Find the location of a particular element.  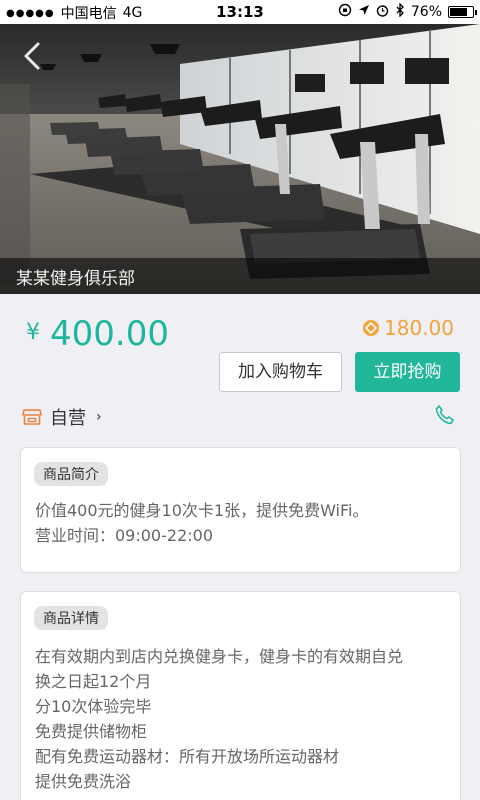

detail-tag: 商品详情 is located at coordinates (71, 618).